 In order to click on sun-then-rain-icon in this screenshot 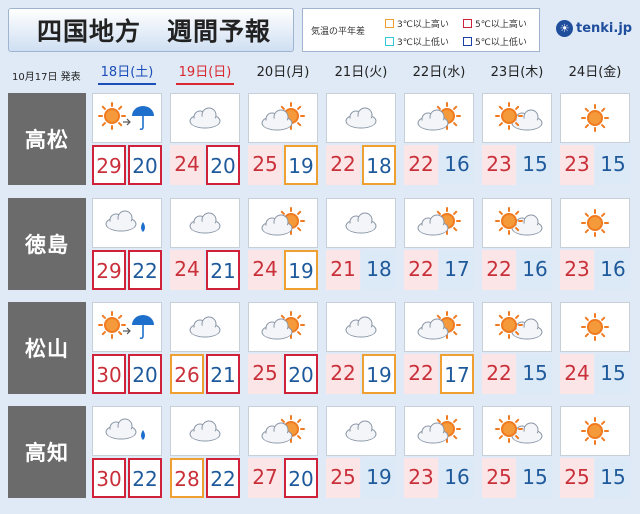, I will do `click(127, 118)`.